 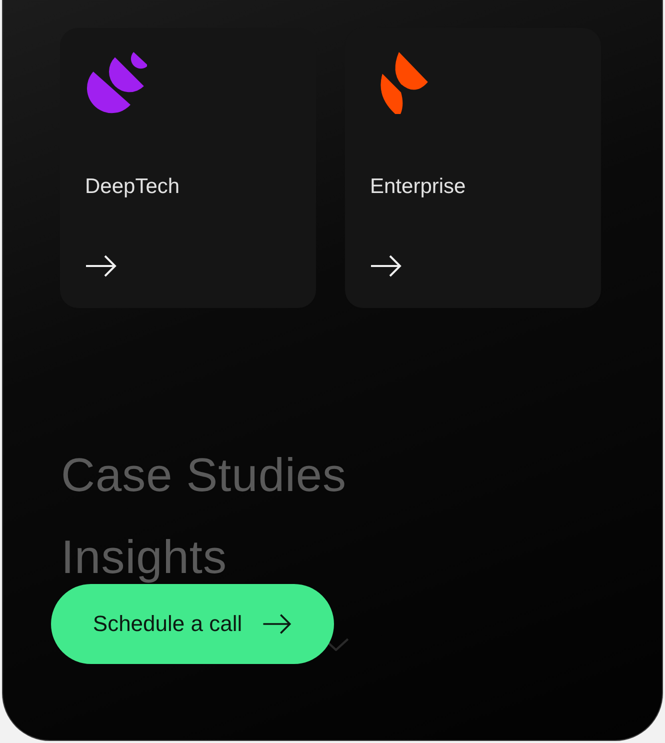 I want to click on category-card: Enterprise, so click(x=473, y=168).